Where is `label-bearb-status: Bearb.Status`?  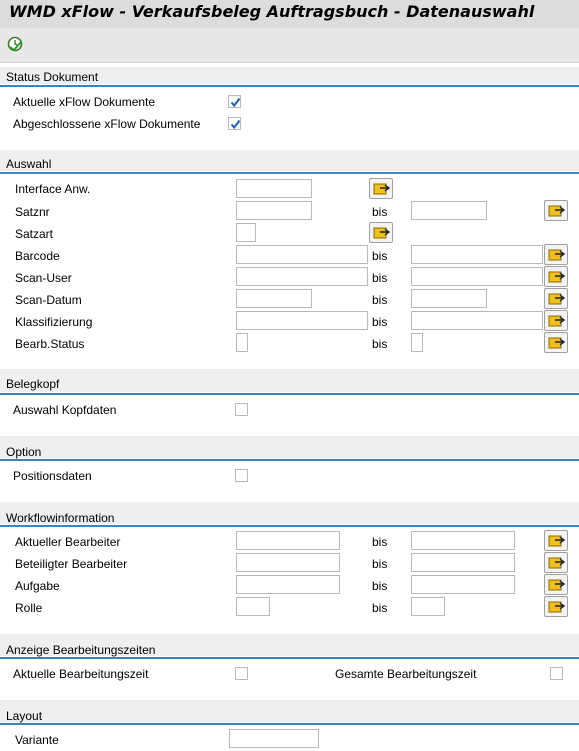
label-bearb-status: Bearb.Status is located at coordinates (50, 344).